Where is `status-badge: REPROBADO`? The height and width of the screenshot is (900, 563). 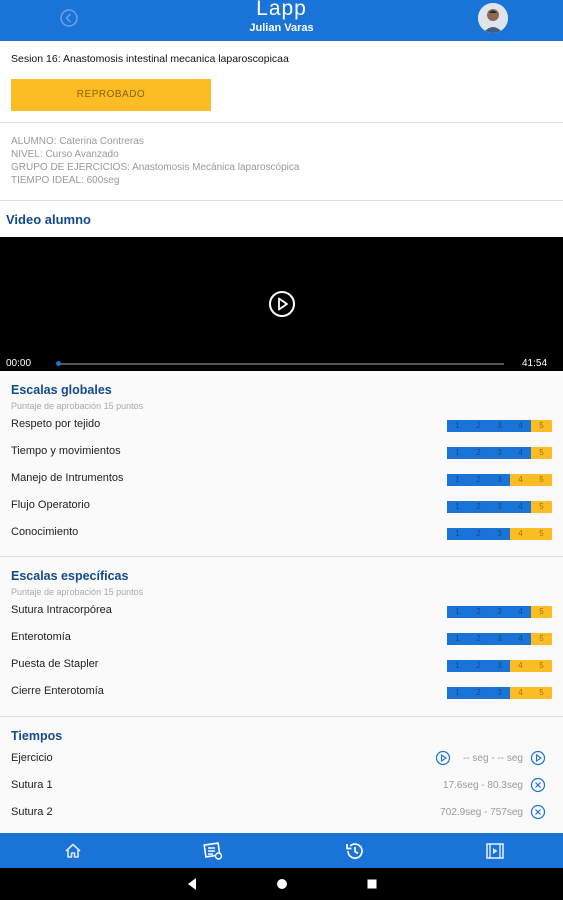
status-badge: REPROBADO is located at coordinates (111, 95).